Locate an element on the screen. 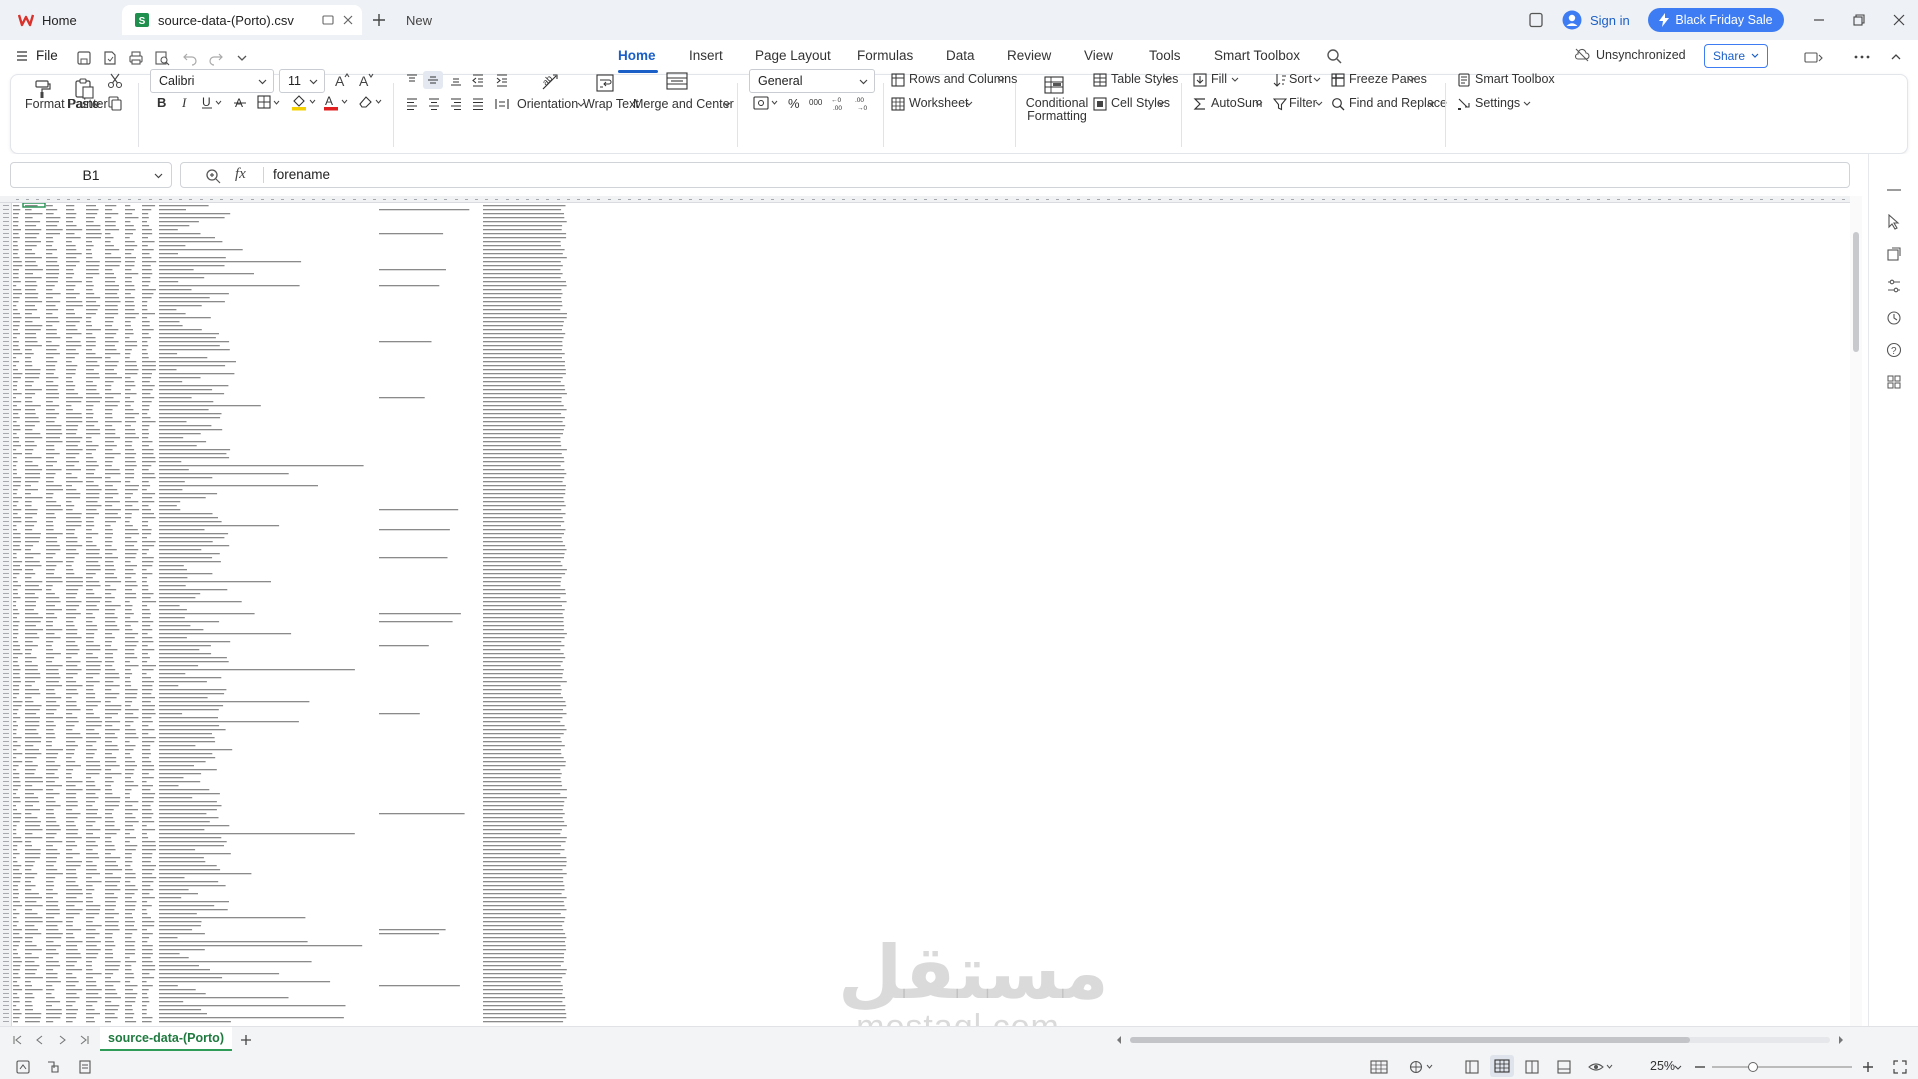 This screenshot has width=1918, height=1079. increase-font-icon: A is located at coordinates (342, 80).